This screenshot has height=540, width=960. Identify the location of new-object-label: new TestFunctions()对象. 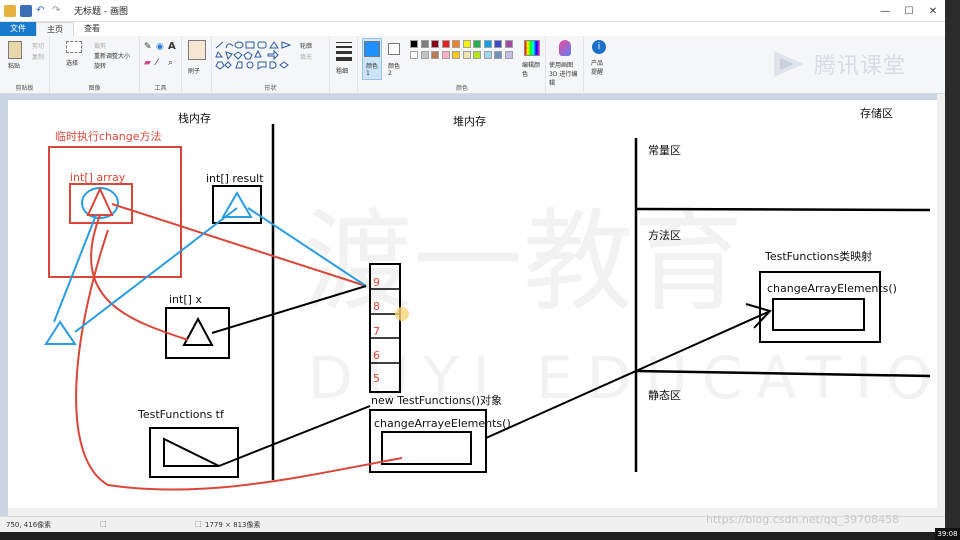
(436, 400).